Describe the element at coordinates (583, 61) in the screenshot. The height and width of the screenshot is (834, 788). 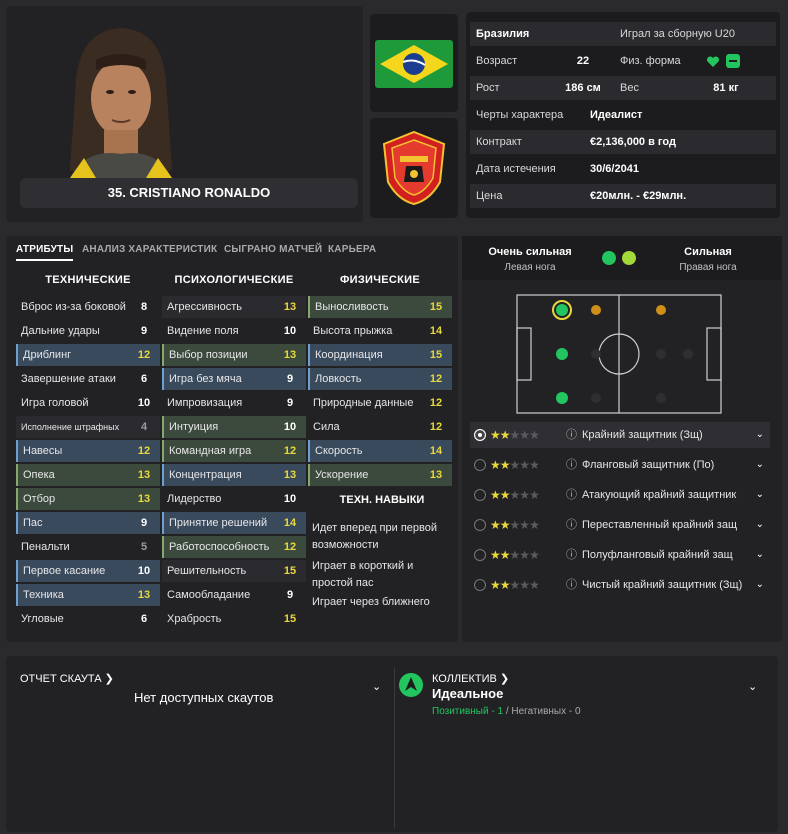
I see `age-value: 22` at that location.